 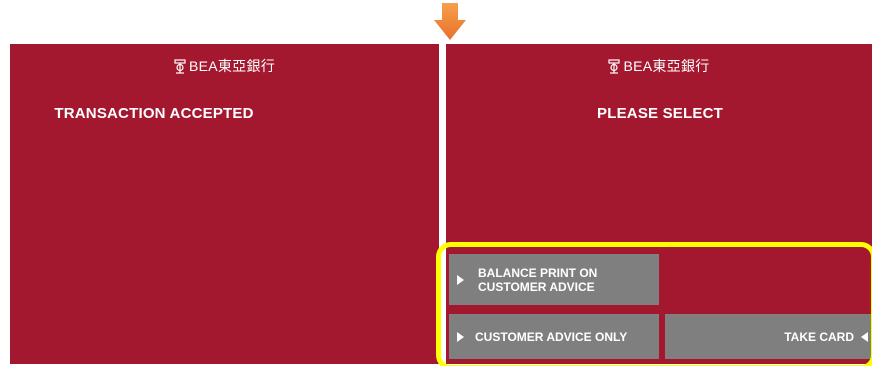 I want to click on customer-advice-only-button: CUSTOMER ADVICE ONLY, so click(x=554, y=336).